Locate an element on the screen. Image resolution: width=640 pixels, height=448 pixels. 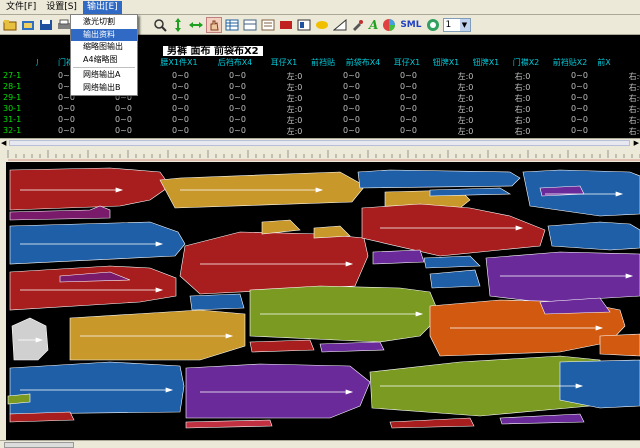
color-icon is located at coordinates (389, 25).